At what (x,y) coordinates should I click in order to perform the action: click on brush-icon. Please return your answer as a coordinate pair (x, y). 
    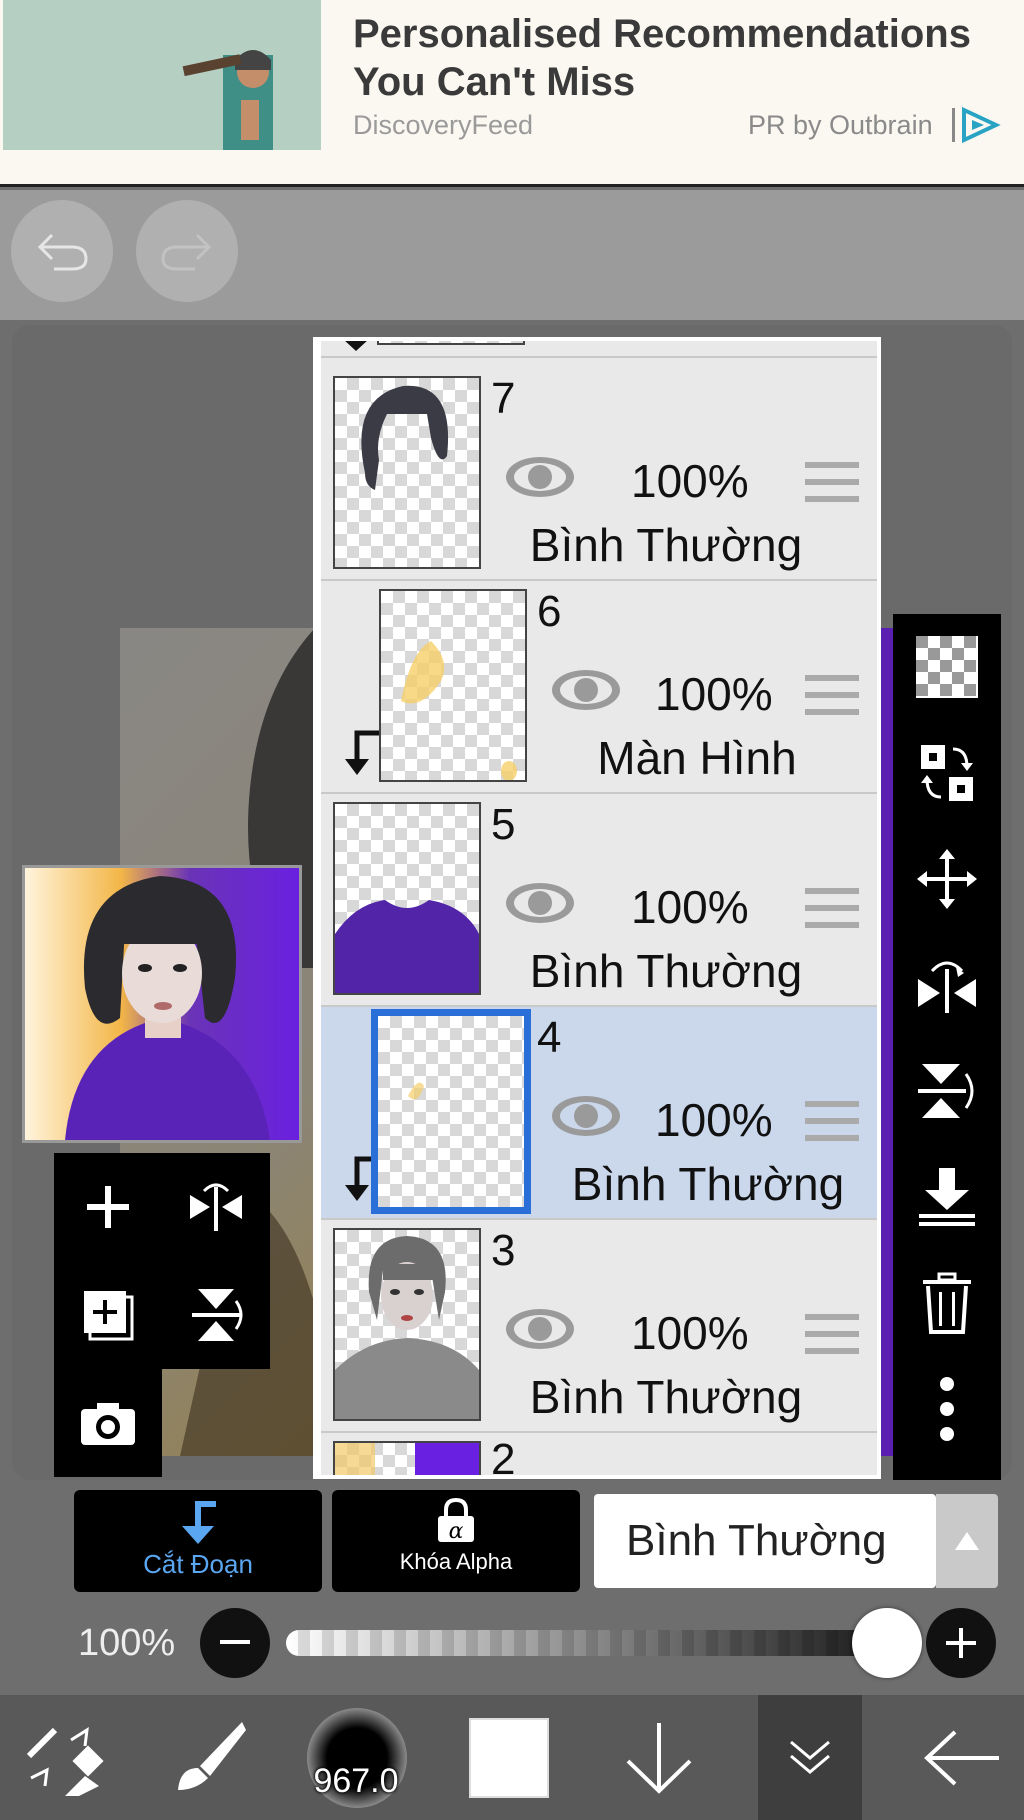
    Looking at the image, I should click on (212, 1755).